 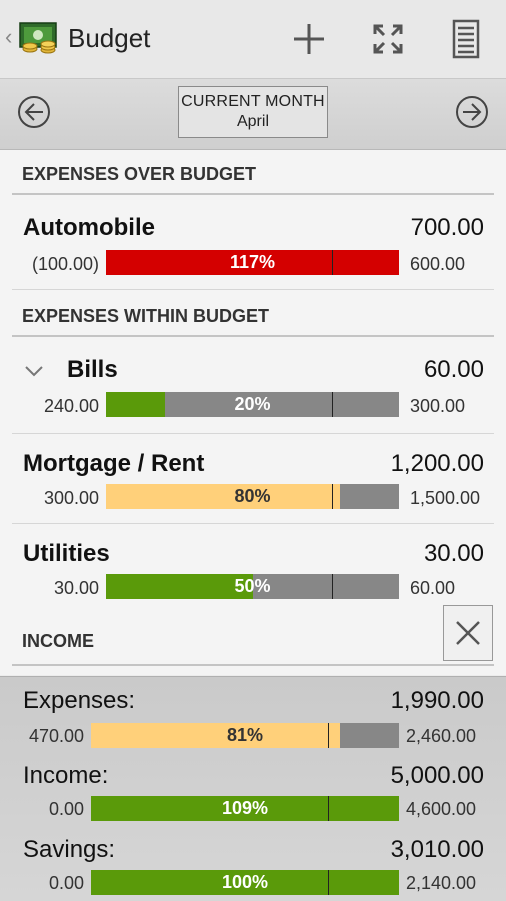 What do you see at coordinates (437, 463) in the screenshot?
I see `category-amount: 1,200.00` at bounding box center [437, 463].